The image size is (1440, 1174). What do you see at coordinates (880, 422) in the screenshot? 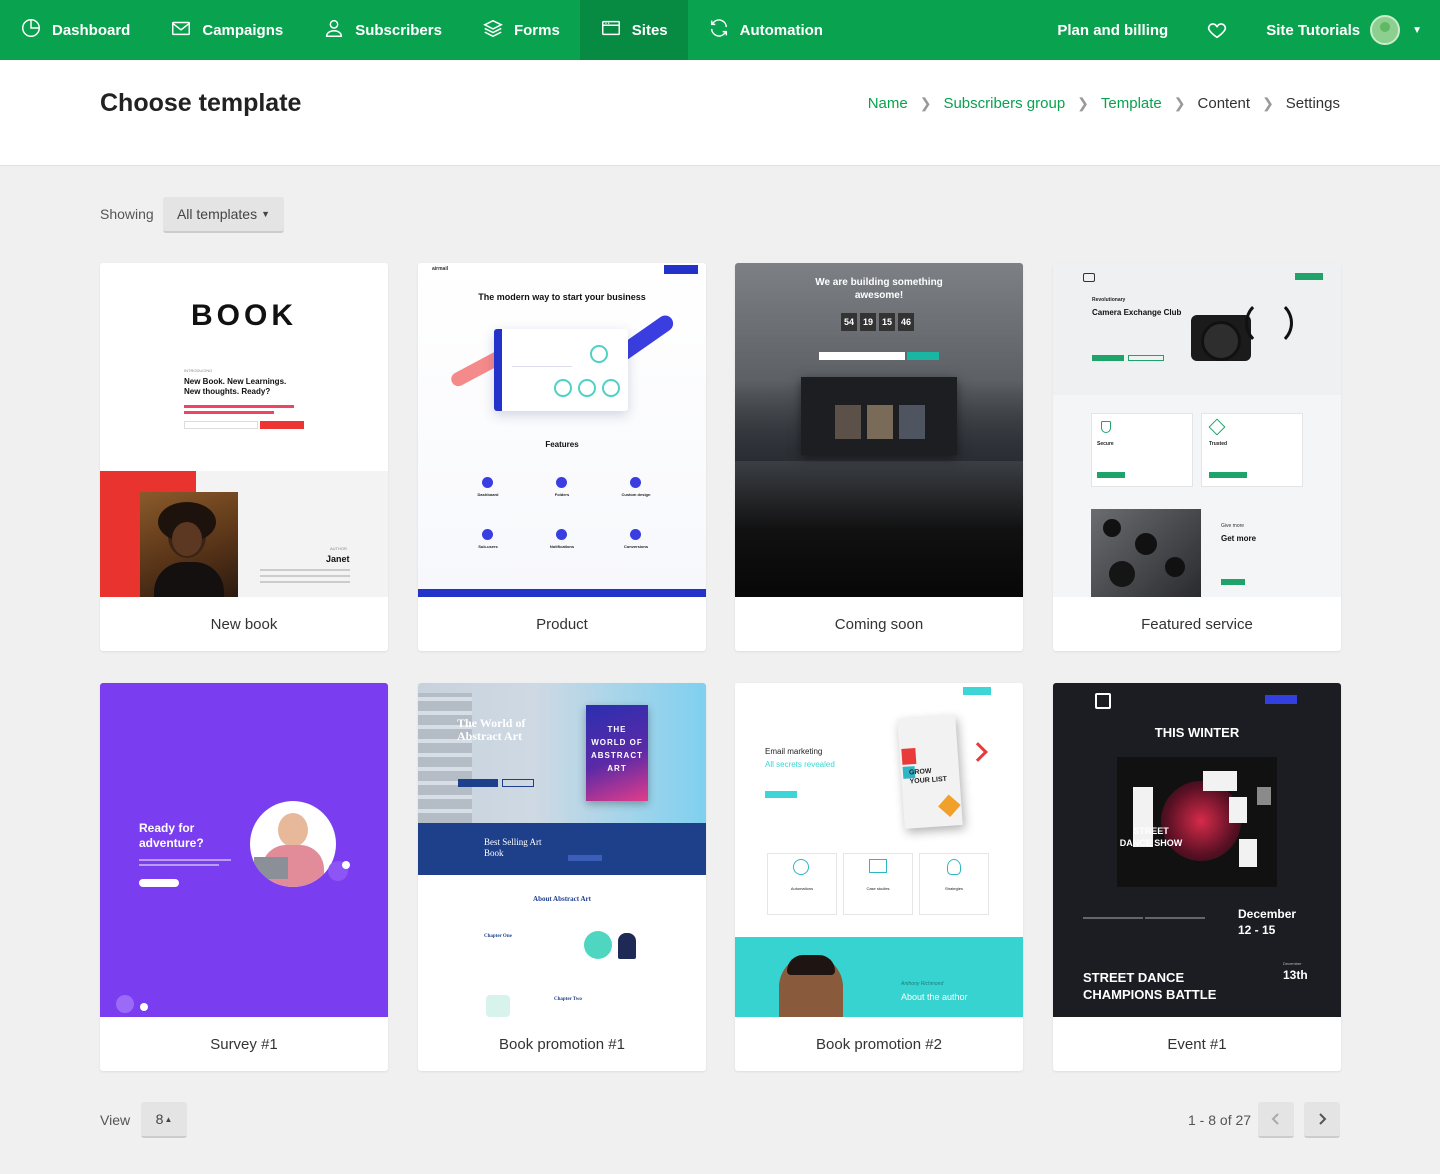
I see `preview-app-tile` at bounding box center [880, 422].